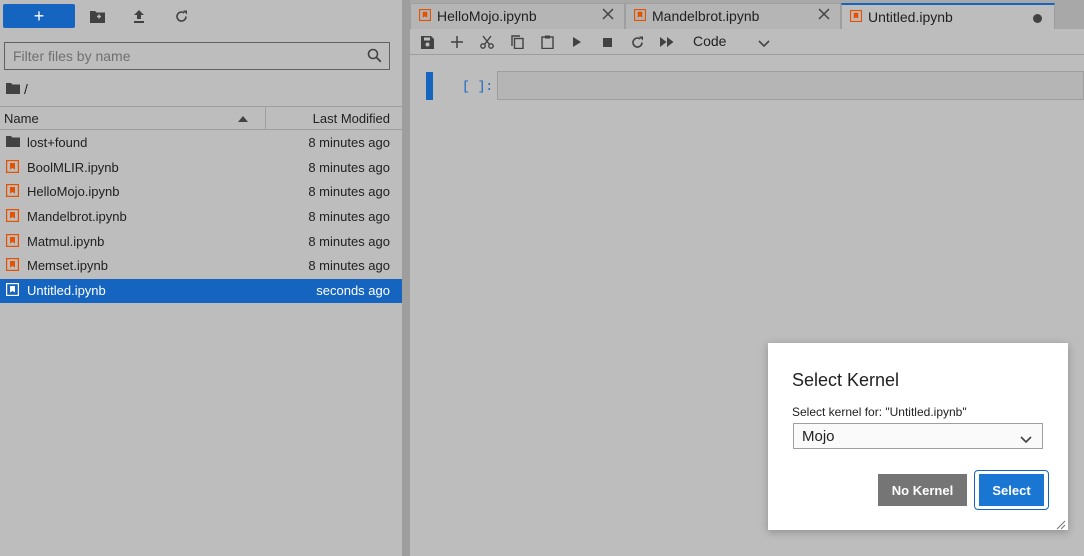 This screenshot has height=556, width=1084. Describe the element at coordinates (879, 412) in the screenshot. I see `dialog-label: Select kernel for: "Untitled.ipynb"` at that location.